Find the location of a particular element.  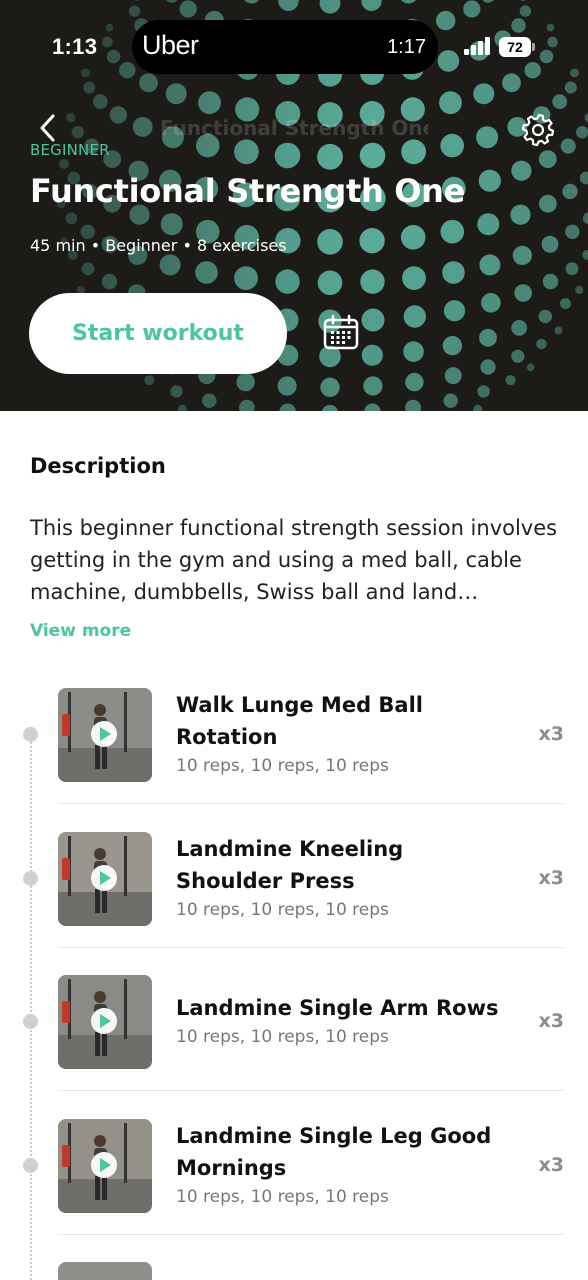

view-more-link: View more is located at coordinates (80, 631).